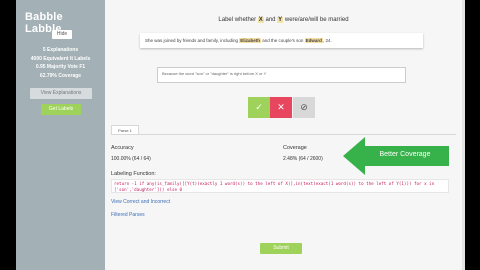 Image resolution: width=480 pixels, height=270 pixels. Describe the element at coordinates (60, 75) in the screenshot. I see `stat-coverage: 62.79% Coverage` at that location.